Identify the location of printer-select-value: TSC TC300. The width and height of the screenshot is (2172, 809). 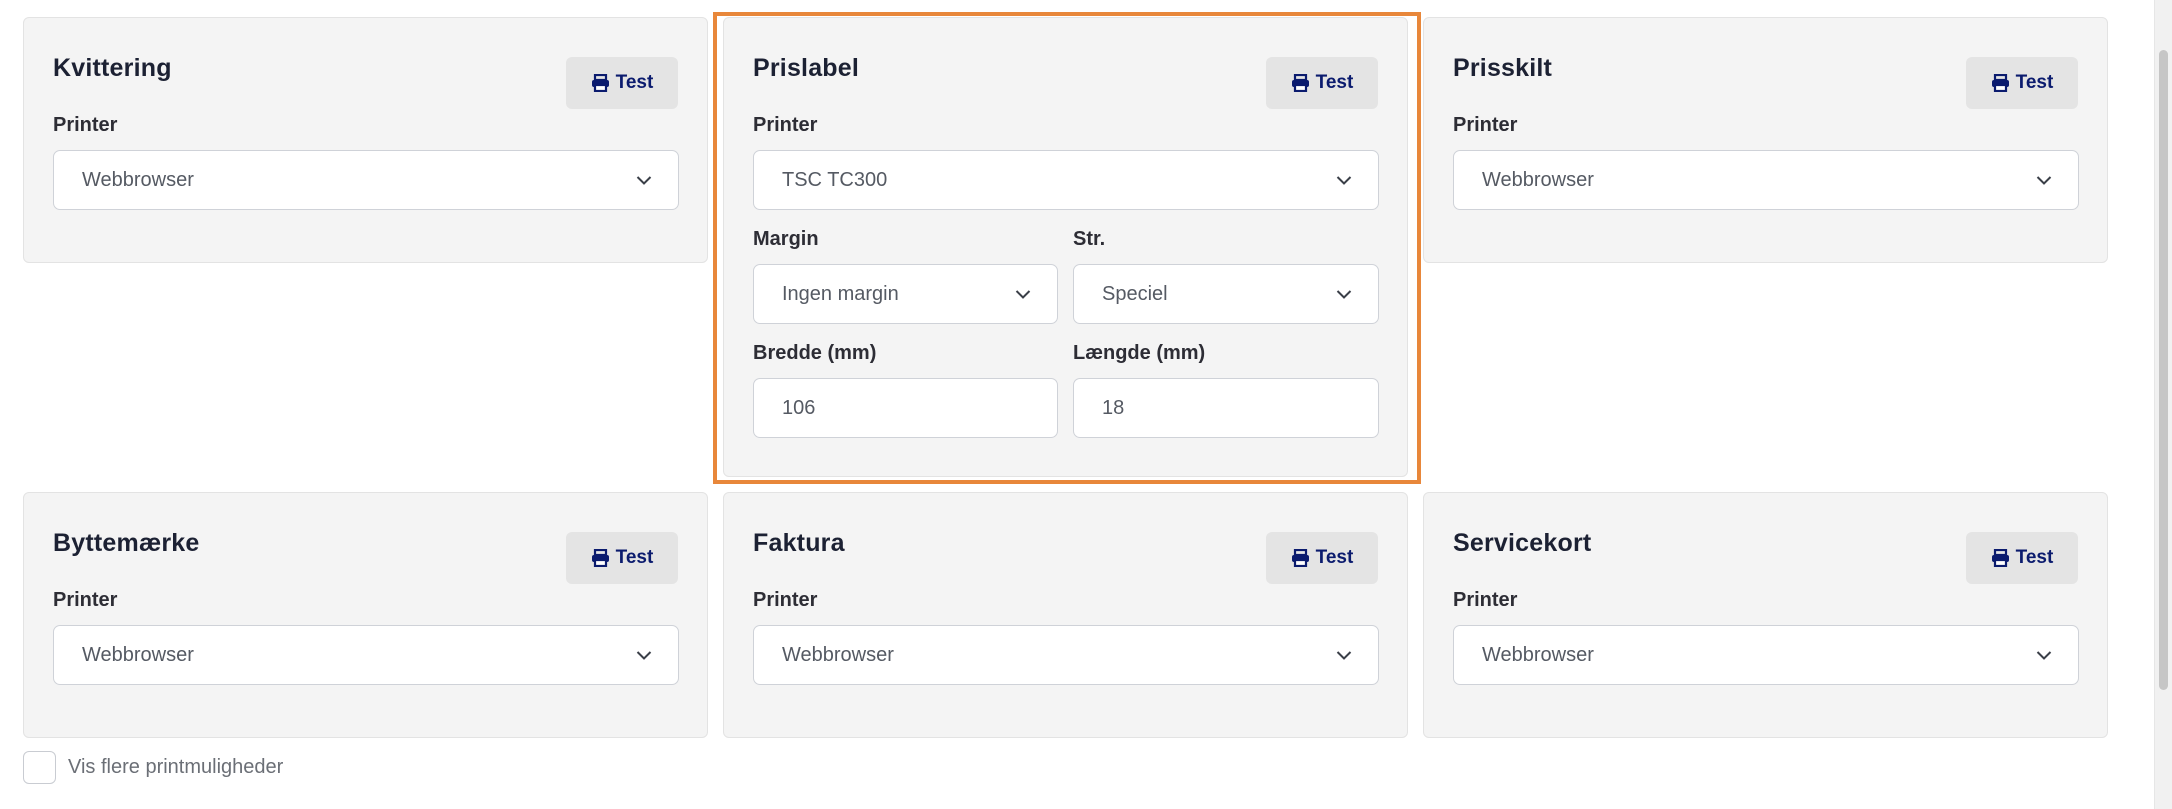
(835, 179).